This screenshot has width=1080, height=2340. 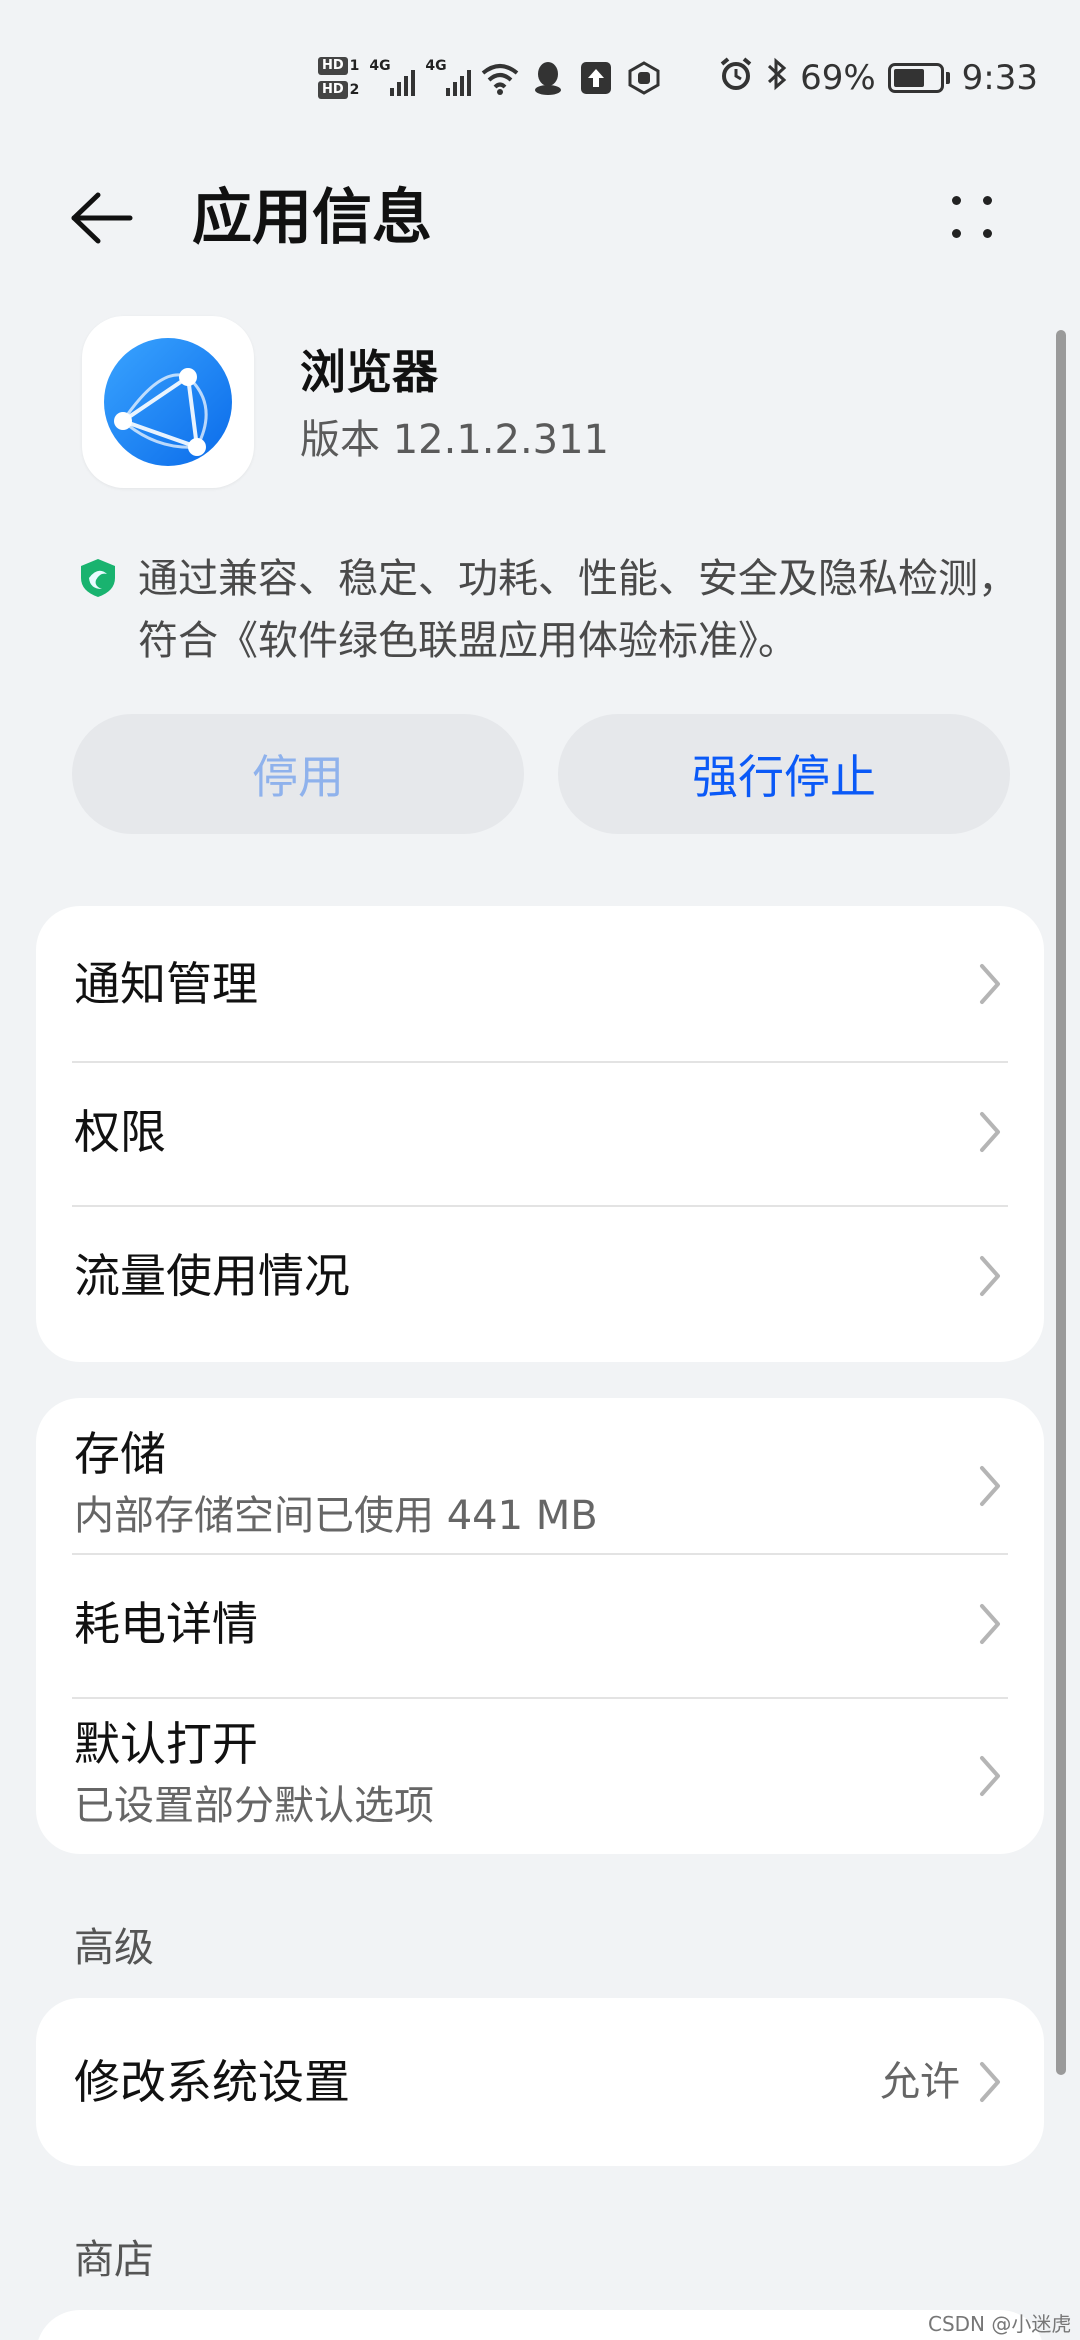 What do you see at coordinates (540, 1284) in the screenshot?
I see `list-item-data-usage: 流量使用情况` at bounding box center [540, 1284].